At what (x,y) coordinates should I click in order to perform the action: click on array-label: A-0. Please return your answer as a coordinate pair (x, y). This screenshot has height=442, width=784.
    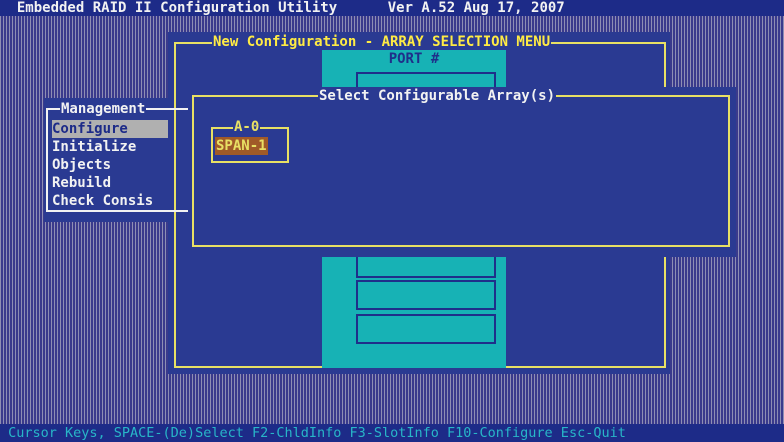
    Looking at the image, I should click on (247, 127).